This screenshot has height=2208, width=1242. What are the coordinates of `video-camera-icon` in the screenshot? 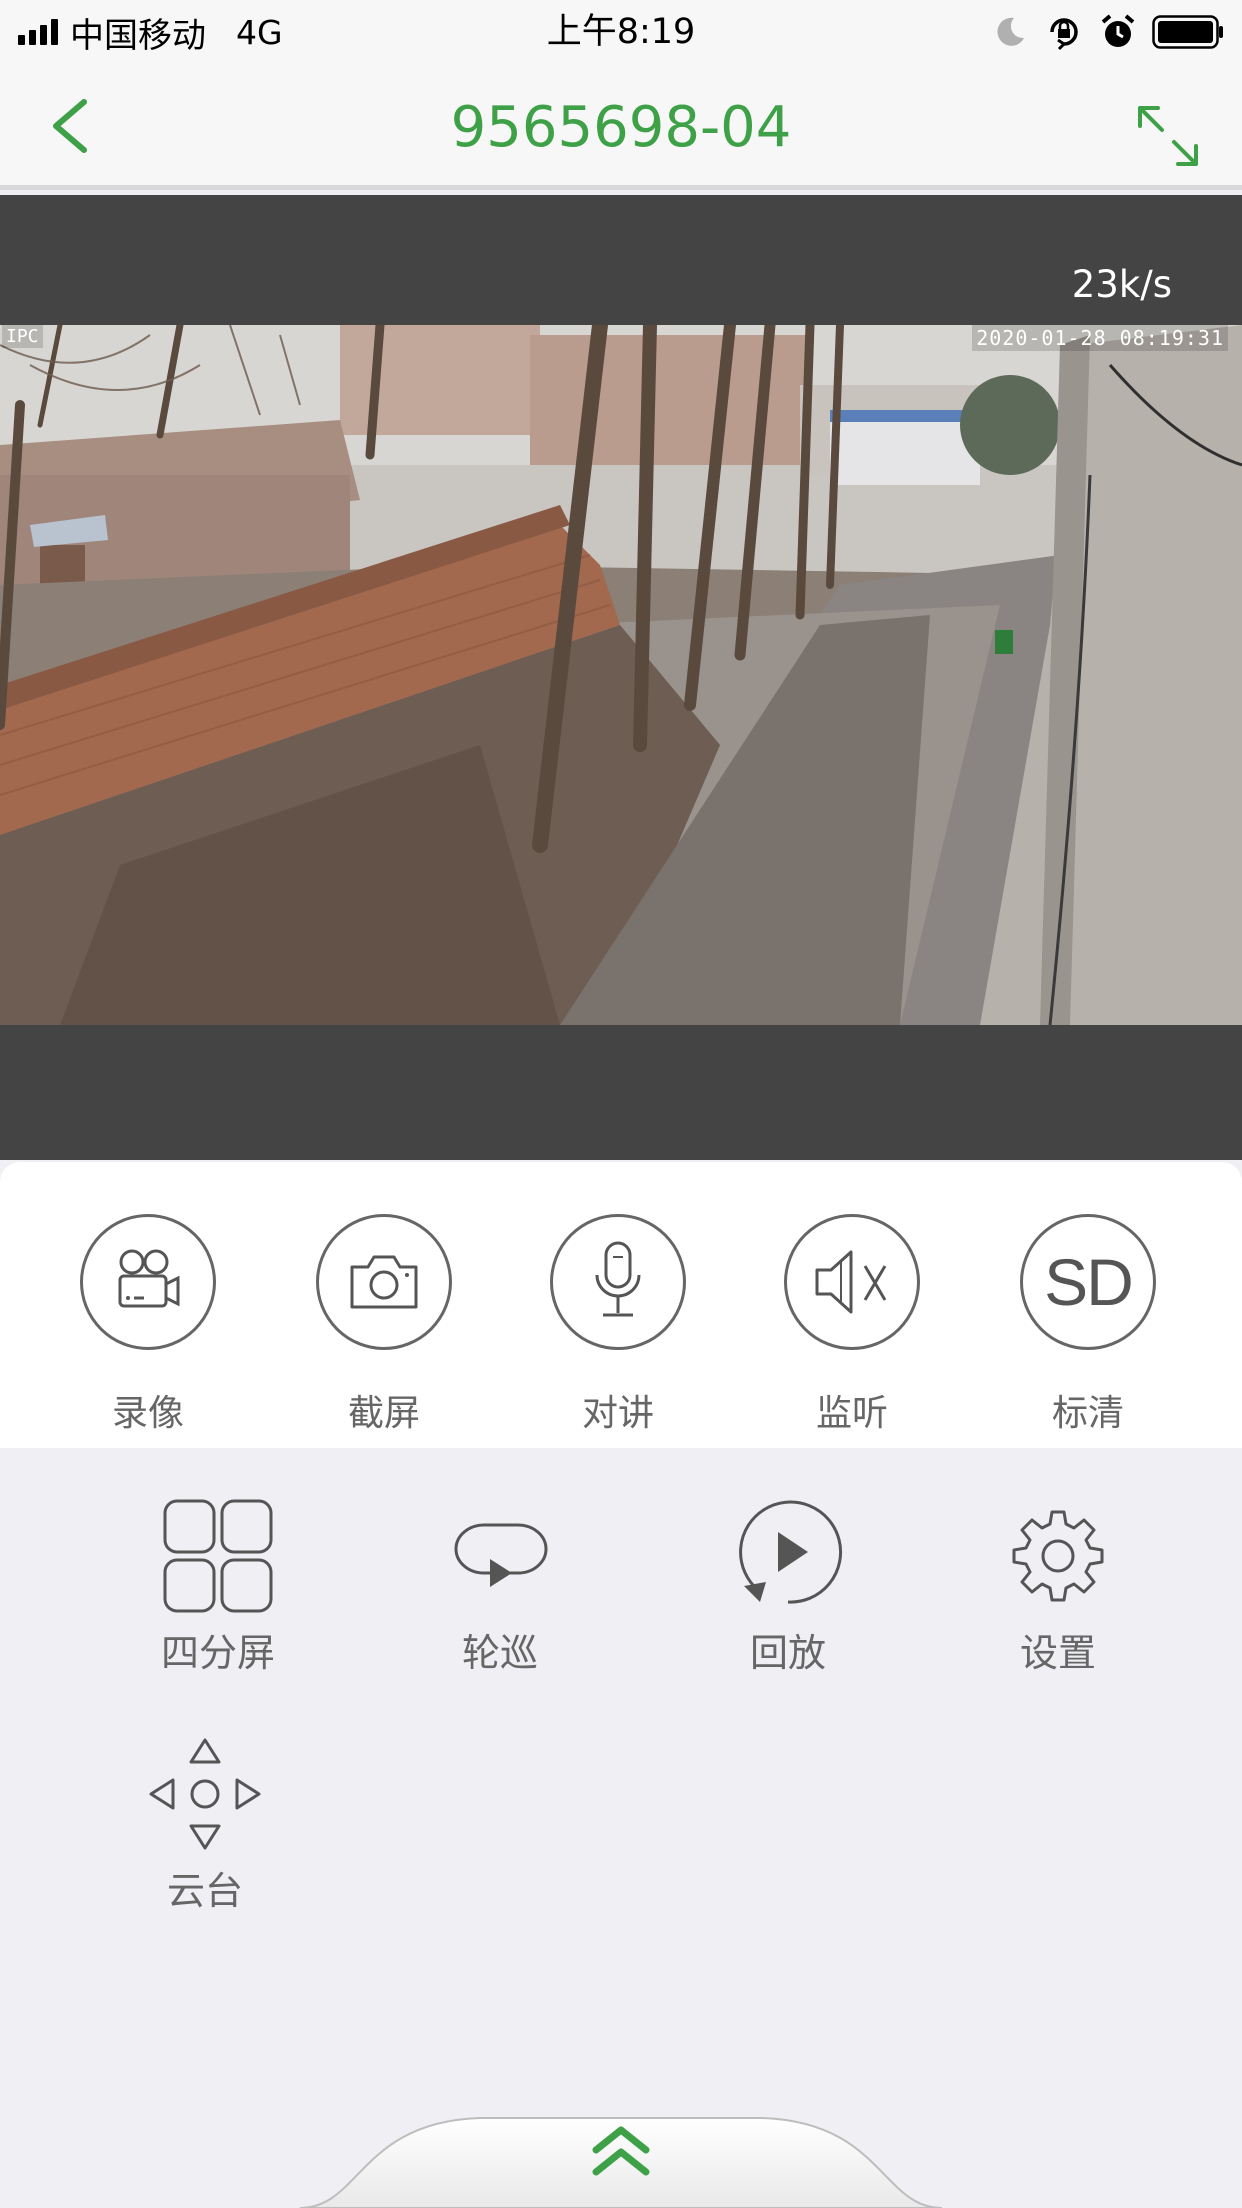 It's located at (149, 1278).